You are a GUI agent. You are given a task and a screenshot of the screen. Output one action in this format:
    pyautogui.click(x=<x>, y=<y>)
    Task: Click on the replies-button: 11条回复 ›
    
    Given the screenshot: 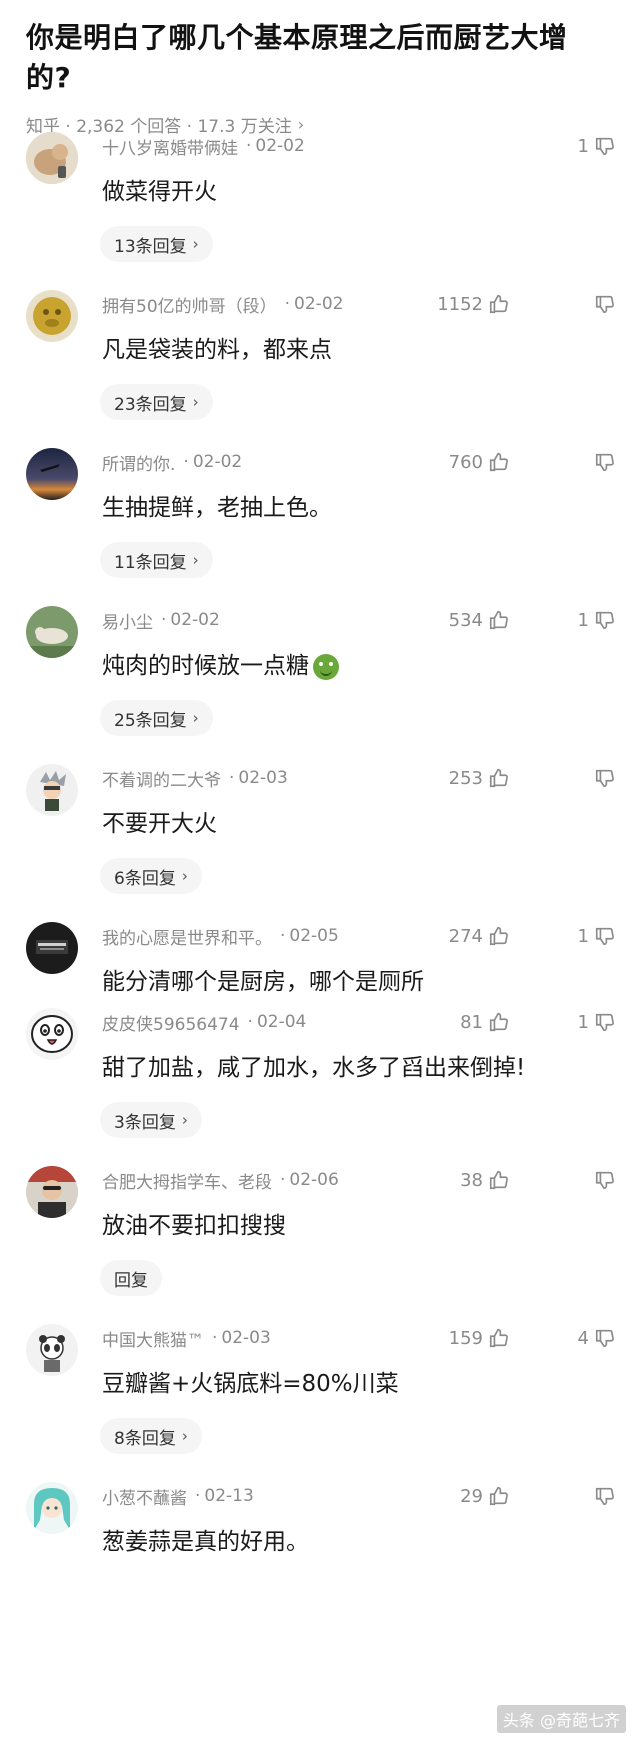 What is the action you would take?
    pyautogui.click(x=156, y=560)
    